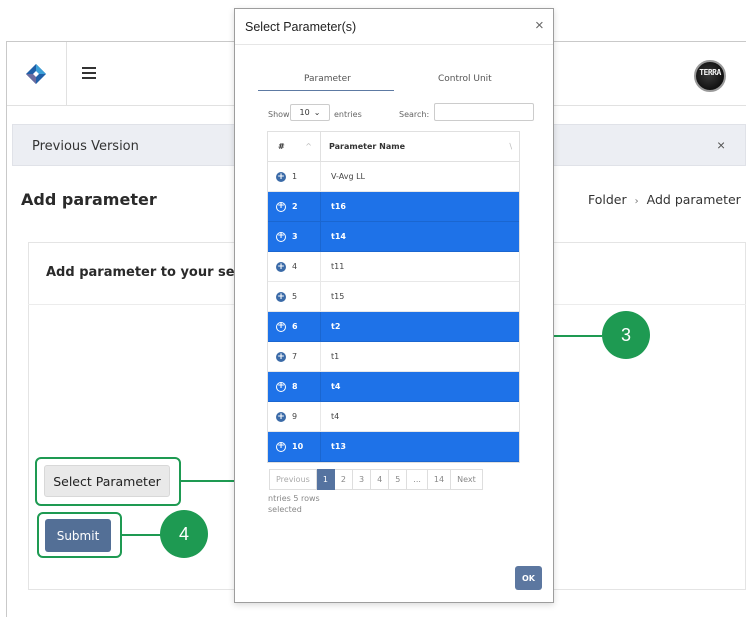 The image size is (746, 617). I want to click on table-header: # ^ Parameter Name ∖, so click(393, 147).